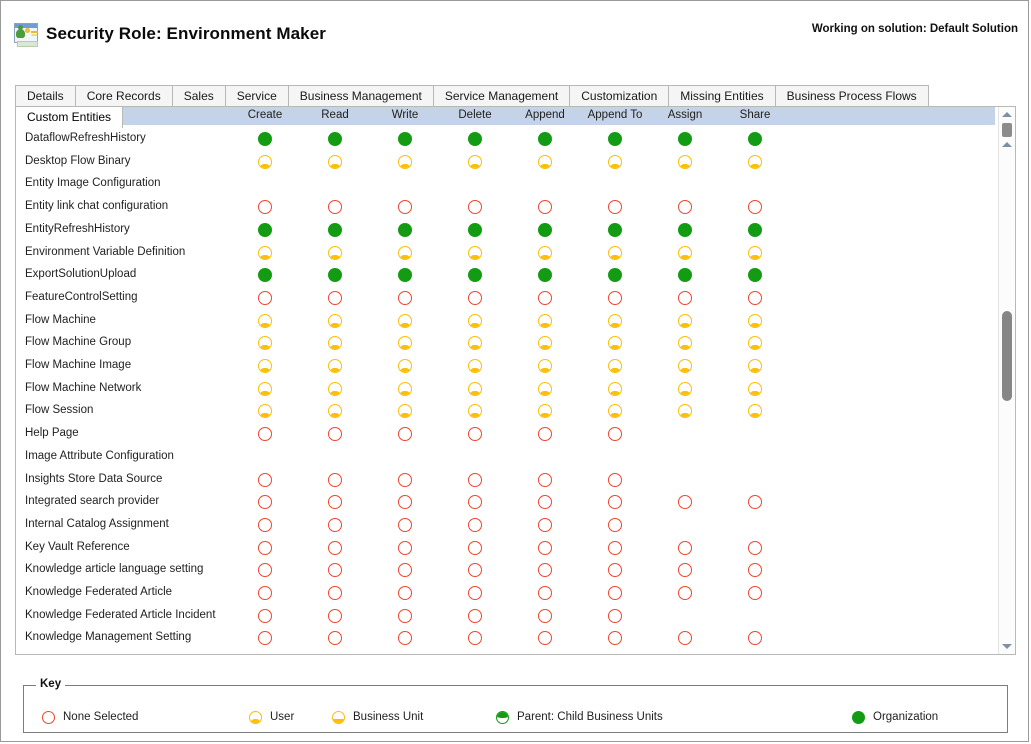  What do you see at coordinates (1006, 380) in the screenshot?
I see `grid-vertical-scrollbar` at bounding box center [1006, 380].